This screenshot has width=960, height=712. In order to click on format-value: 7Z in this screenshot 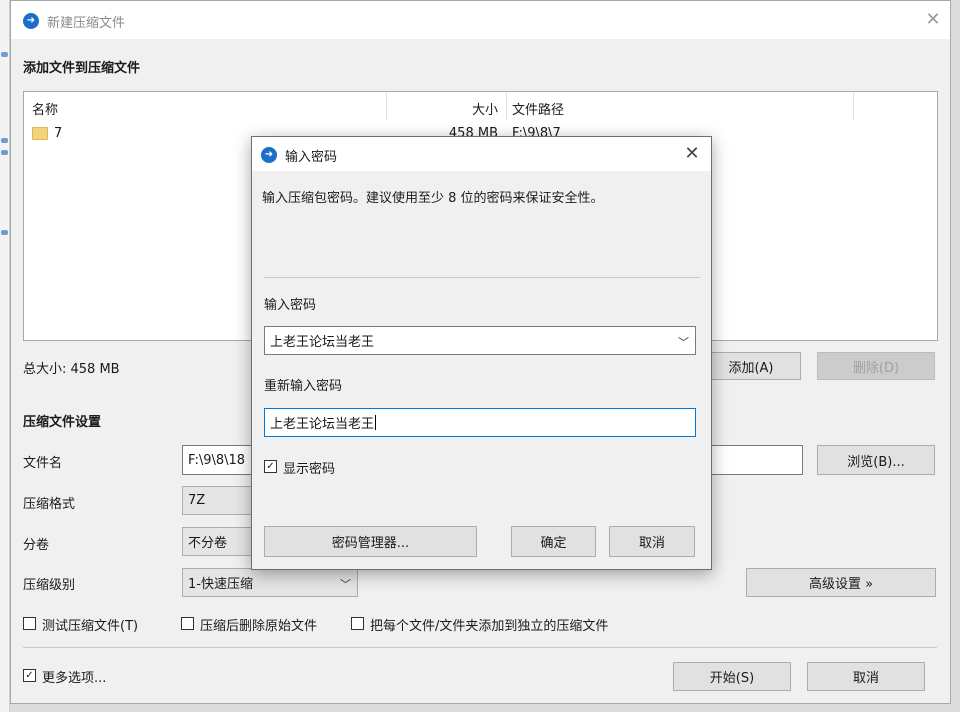, I will do `click(197, 500)`.